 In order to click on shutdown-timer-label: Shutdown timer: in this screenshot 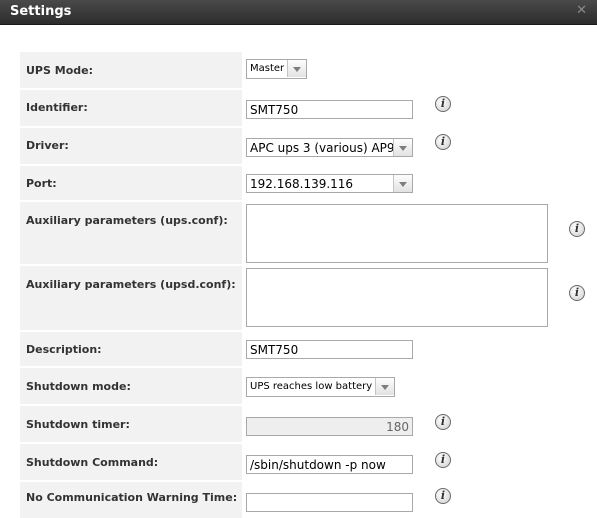, I will do `click(131, 424)`.